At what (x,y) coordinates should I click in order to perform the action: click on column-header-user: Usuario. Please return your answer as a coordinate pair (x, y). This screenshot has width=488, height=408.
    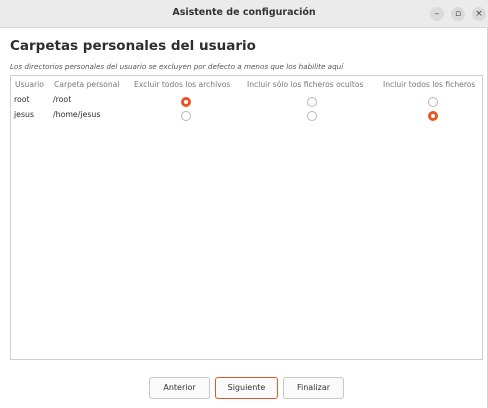
    Looking at the image, I should click on (29, 84).